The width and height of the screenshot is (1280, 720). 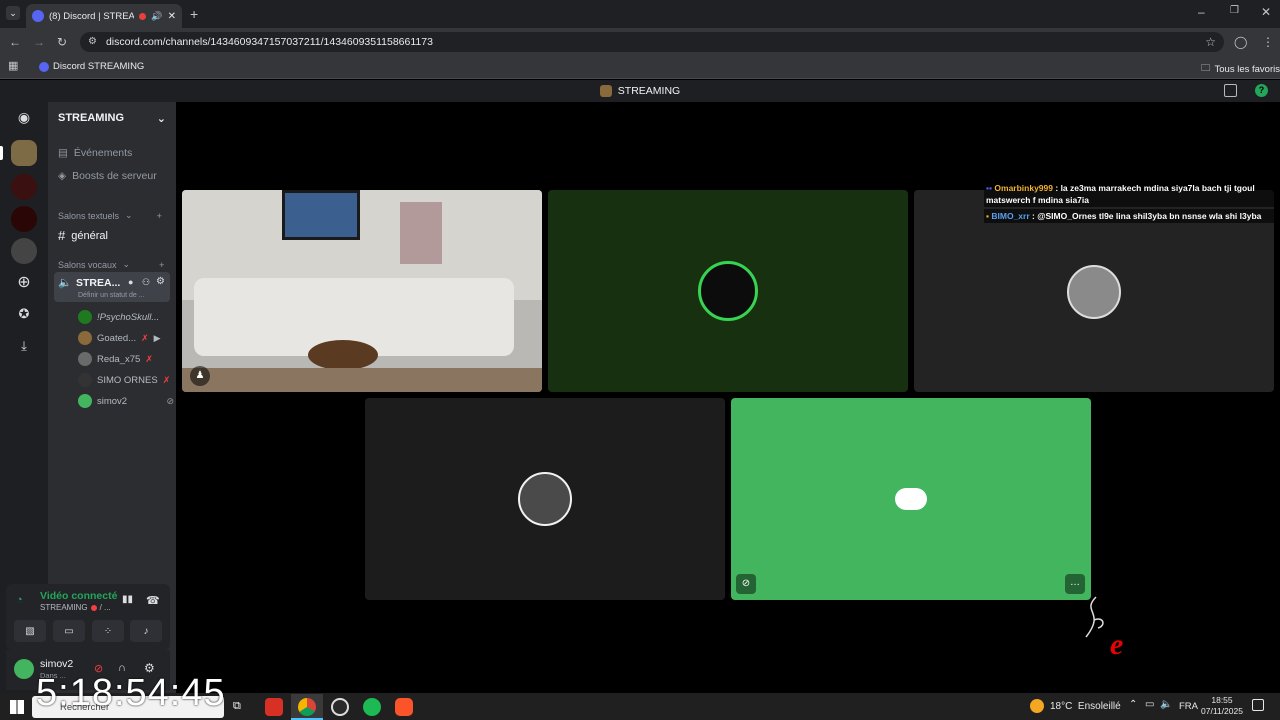 What do you see at coordinates (1234, 11) in the screenshot?
I see `restore-icon: ❐` at bounding box center [1234, 11].